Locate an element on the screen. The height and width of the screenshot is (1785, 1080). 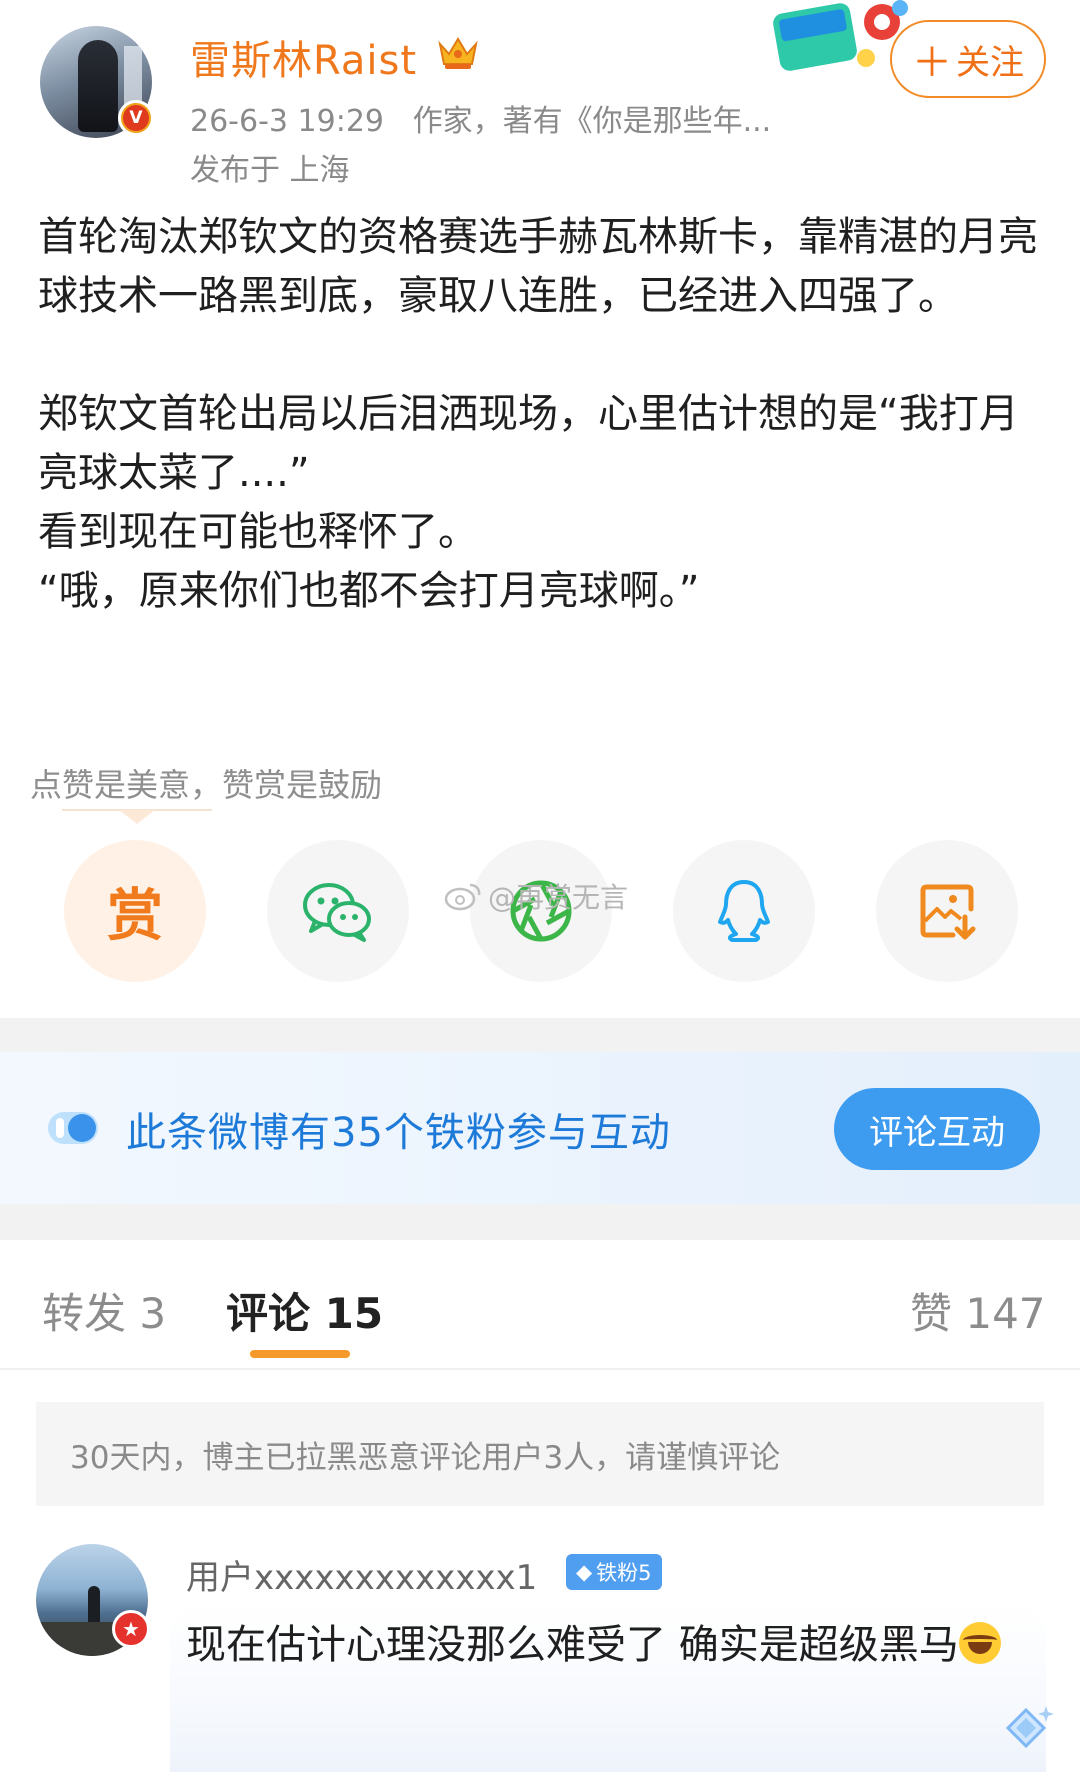
post-paragraph: “哦，原来你们也都不会打月亮球啊。” is located at coordinates (369, 591).